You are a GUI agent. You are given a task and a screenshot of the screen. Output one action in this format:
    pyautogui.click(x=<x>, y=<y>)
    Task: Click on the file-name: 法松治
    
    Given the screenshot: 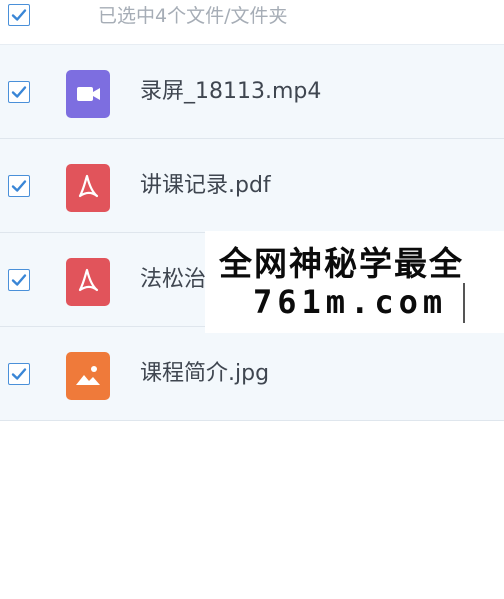 What is the action you would take?
    pyautogui.click(x=173, y=279)
    